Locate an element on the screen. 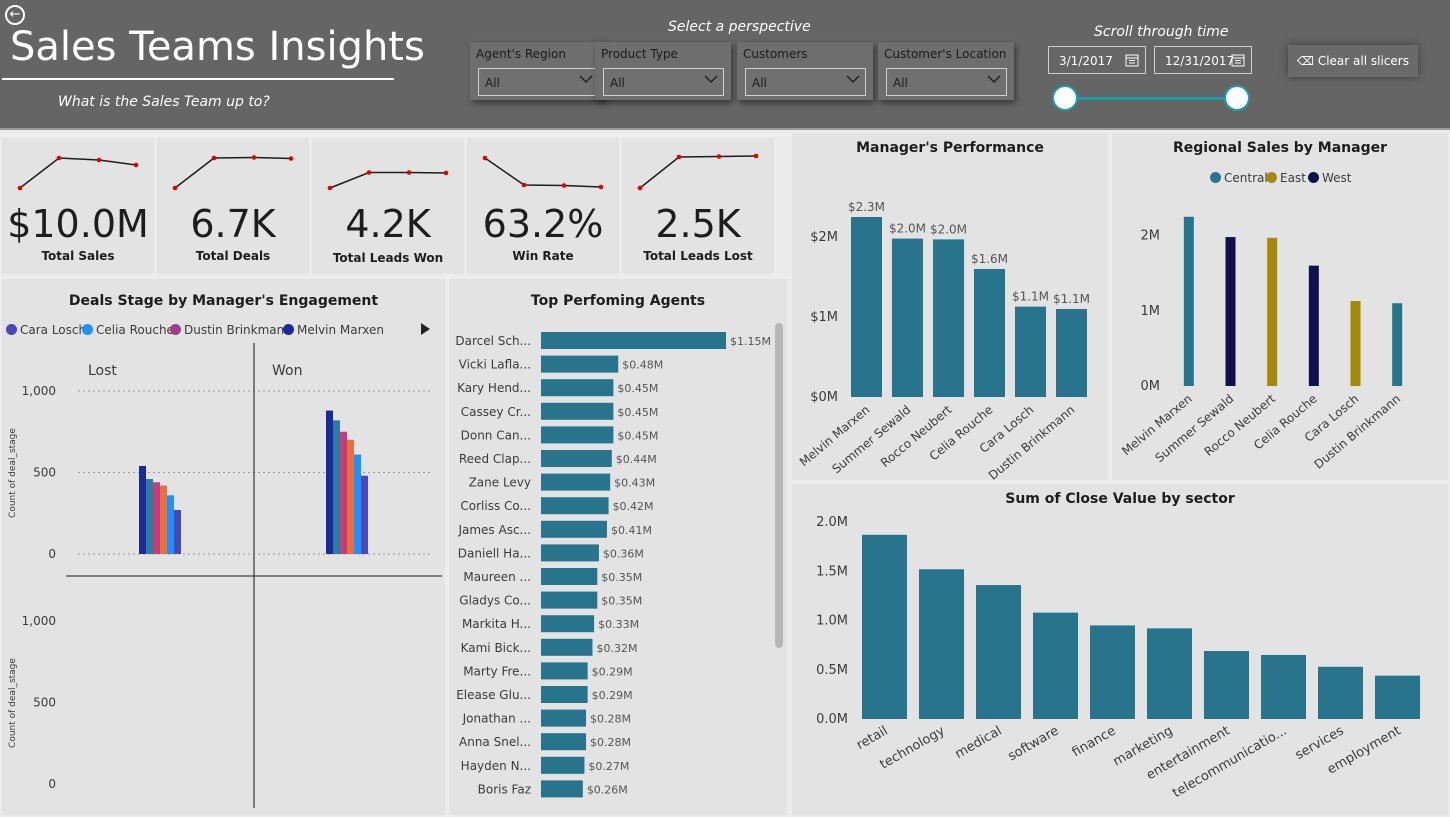  agent-value-label: $0.35M is located at coordinates (621, 601).